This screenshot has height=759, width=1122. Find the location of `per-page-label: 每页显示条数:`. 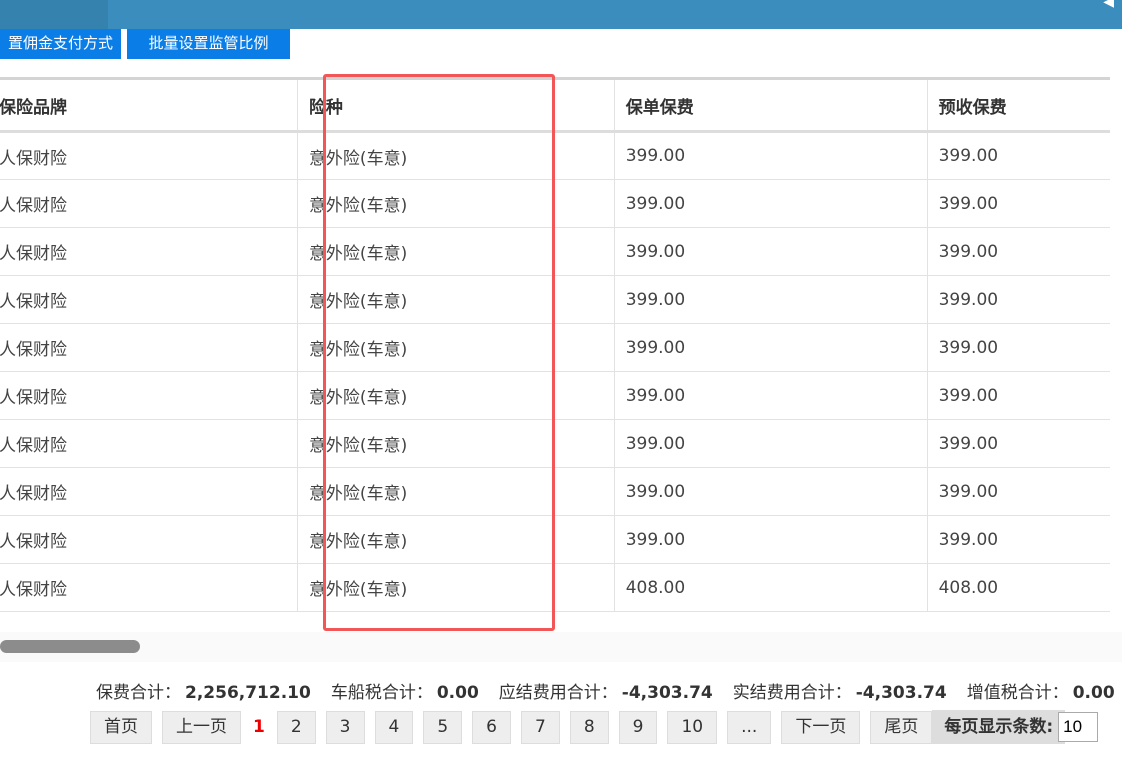

per-page-label: 每页显示条数: is located at coordinates (999, 727).